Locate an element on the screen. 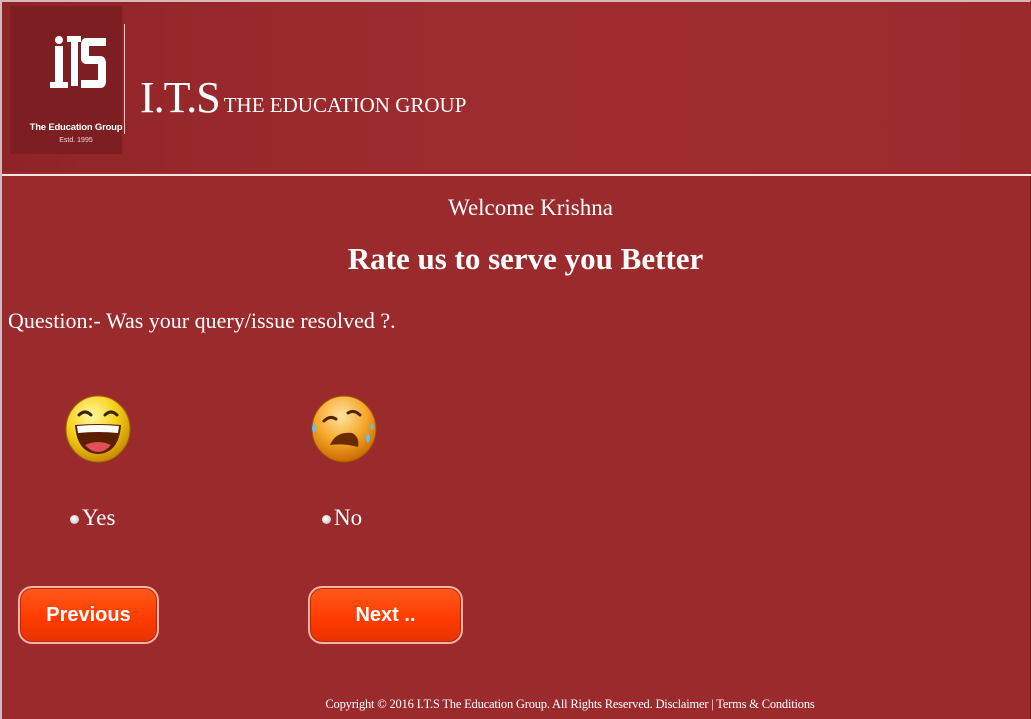 This screenshot has width=1031, height=719. yes-label: Yes is located at coordinates (99, 517).